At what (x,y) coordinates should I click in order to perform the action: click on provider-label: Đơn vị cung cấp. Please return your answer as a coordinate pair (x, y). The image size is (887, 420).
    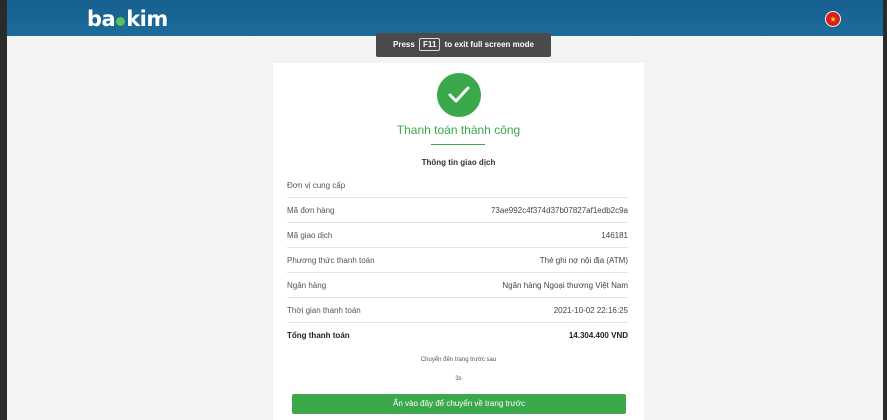
    Looking at the image, I should click on (316, 185).